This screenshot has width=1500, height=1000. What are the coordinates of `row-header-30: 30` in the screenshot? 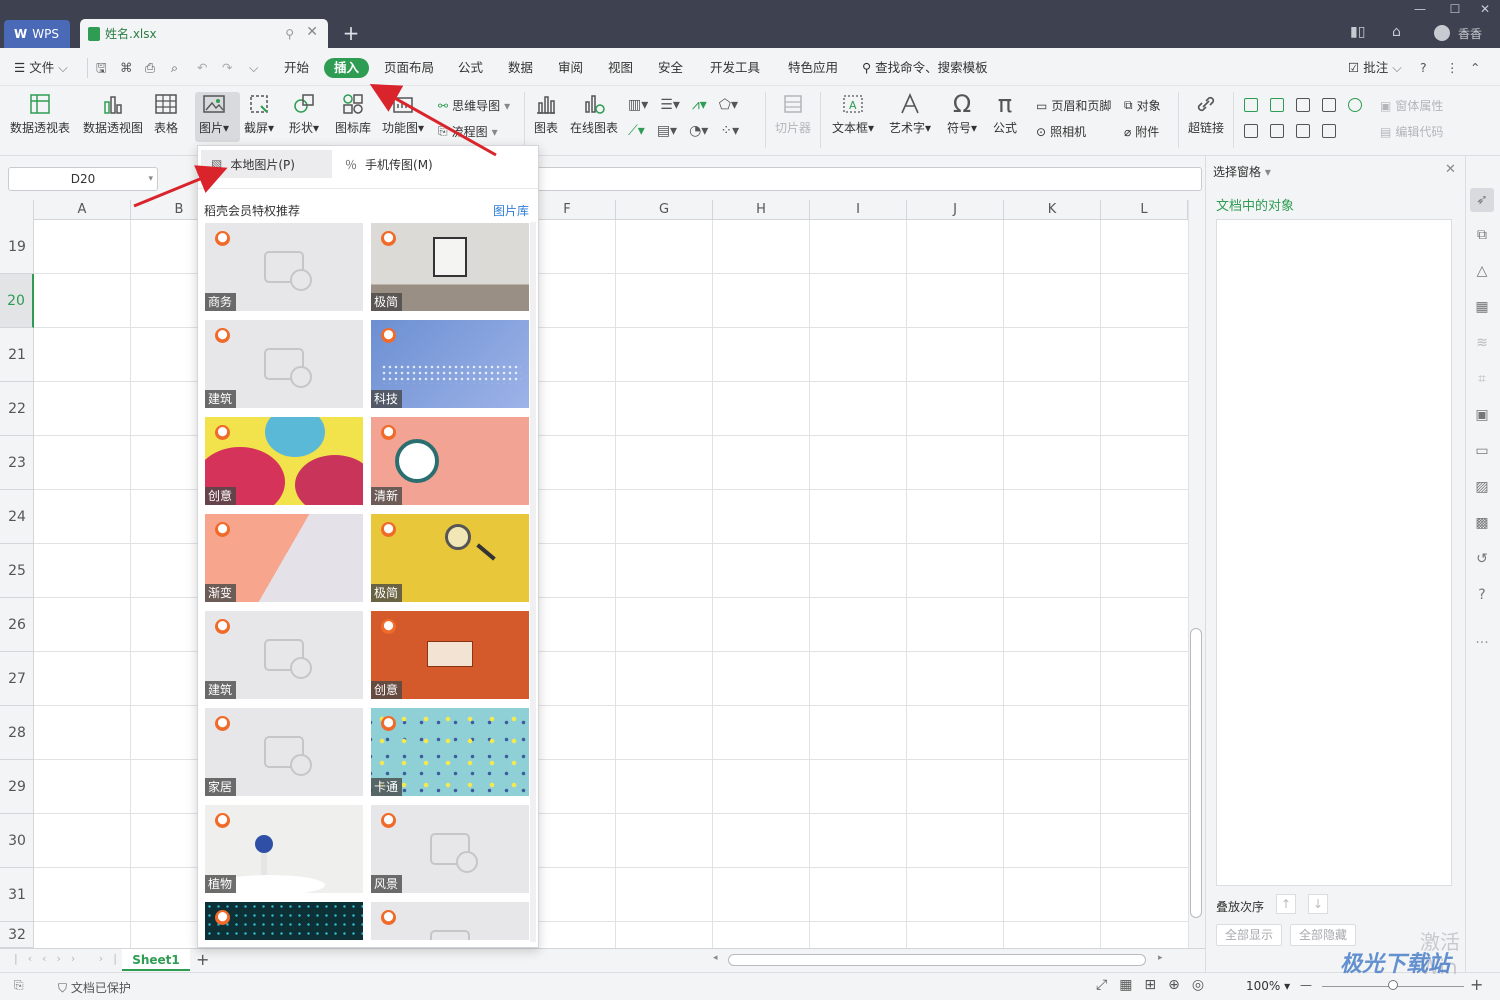 It's located at (17, 841).